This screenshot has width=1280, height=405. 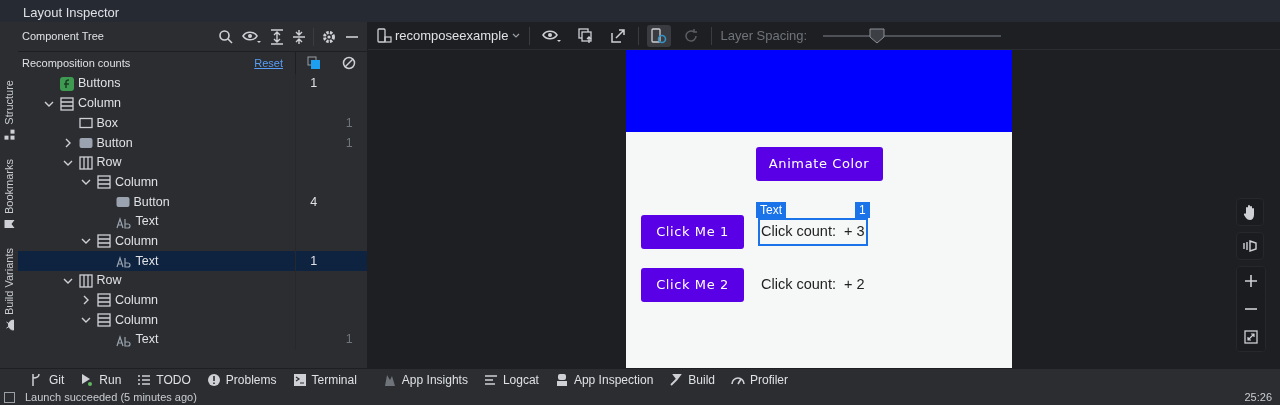 I want to click on tool-window-button: Terminal, so click(x=326, y=379).